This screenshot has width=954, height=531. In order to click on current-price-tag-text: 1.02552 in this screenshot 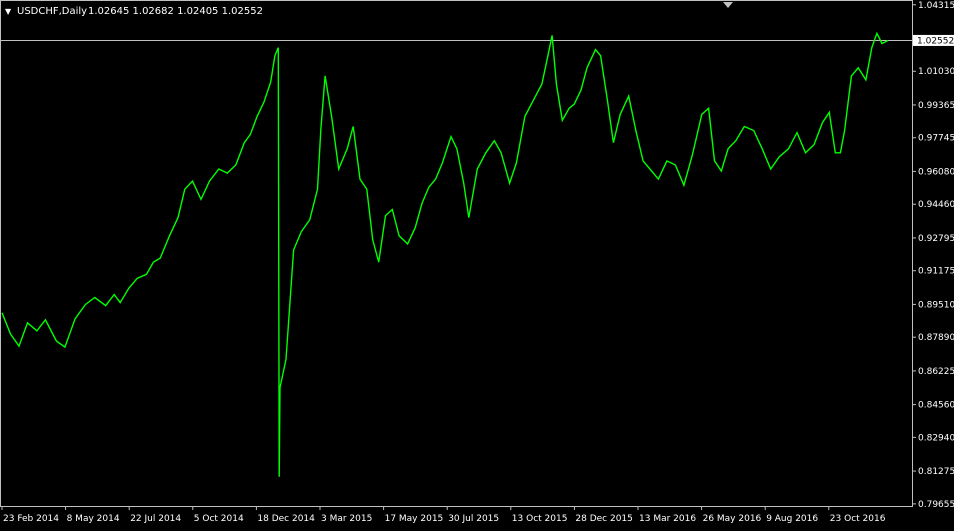, I will do `click(935, 41)`.